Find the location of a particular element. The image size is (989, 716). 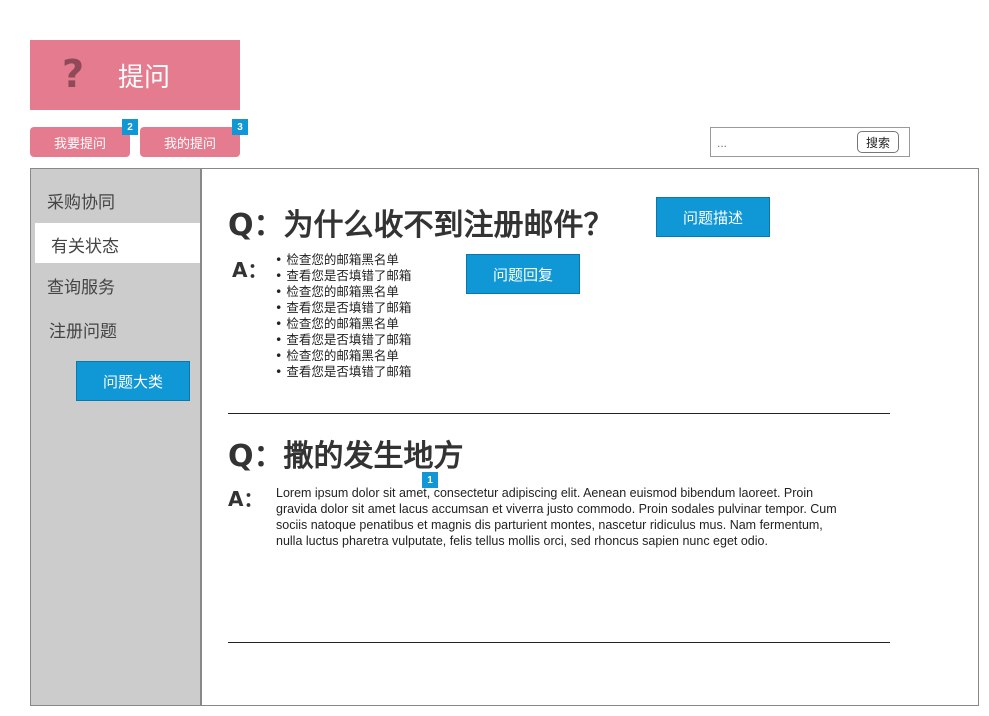

header-logo: ? 提问 is located at coordinates (135, 75).